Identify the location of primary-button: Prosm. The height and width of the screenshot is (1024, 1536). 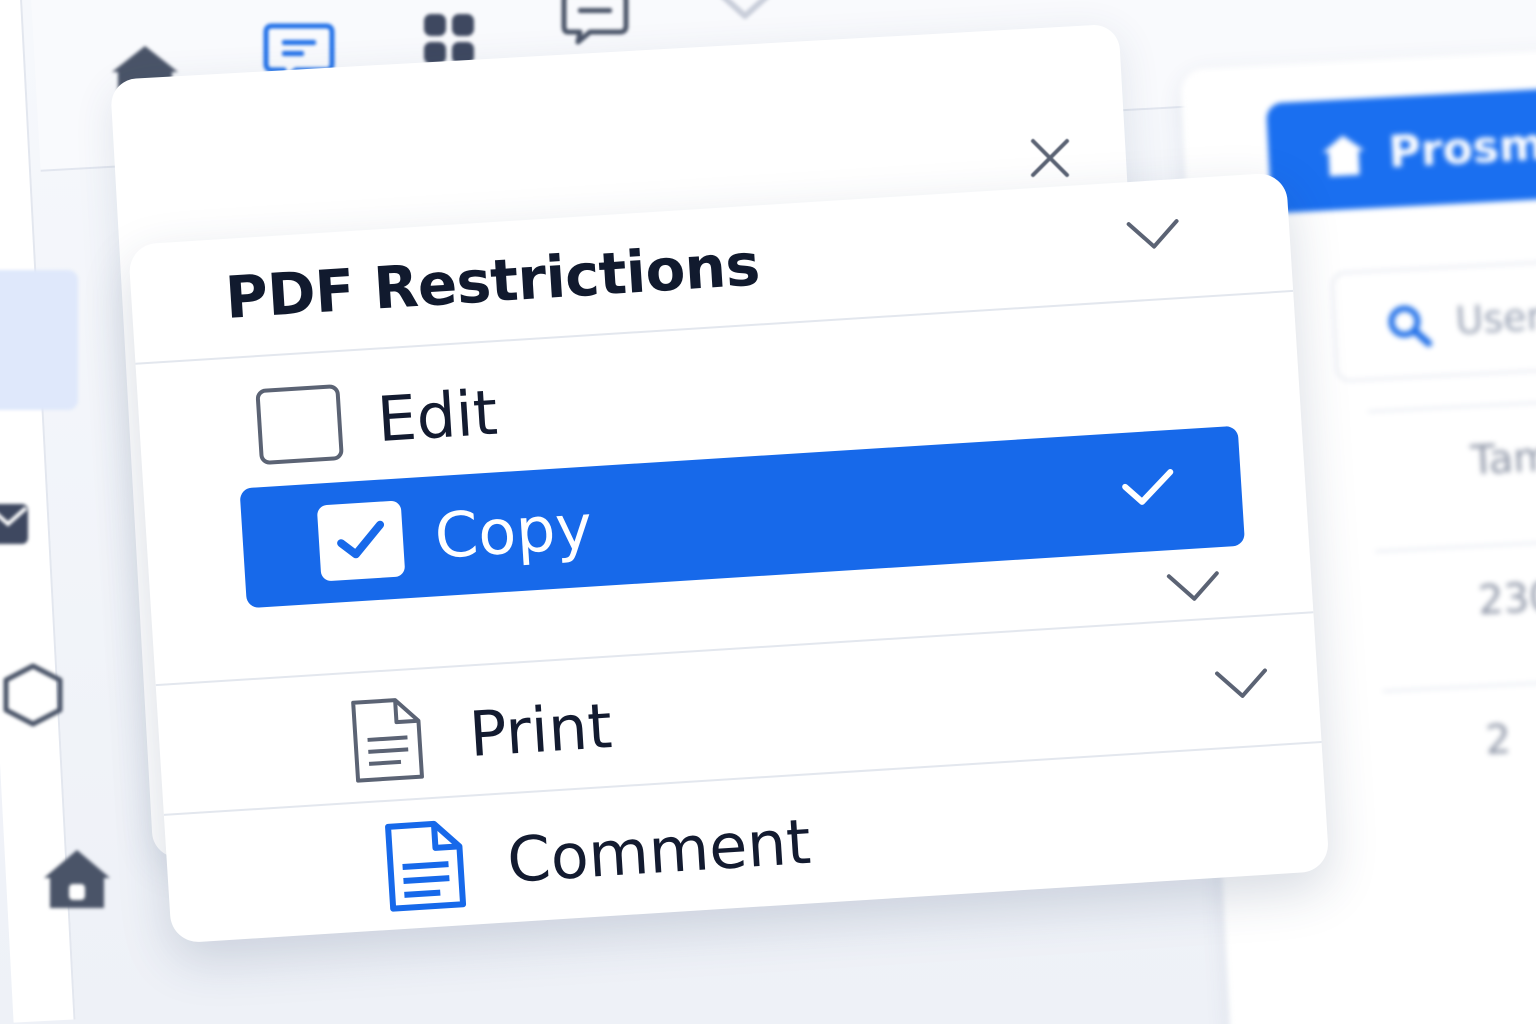
(1400, 150).